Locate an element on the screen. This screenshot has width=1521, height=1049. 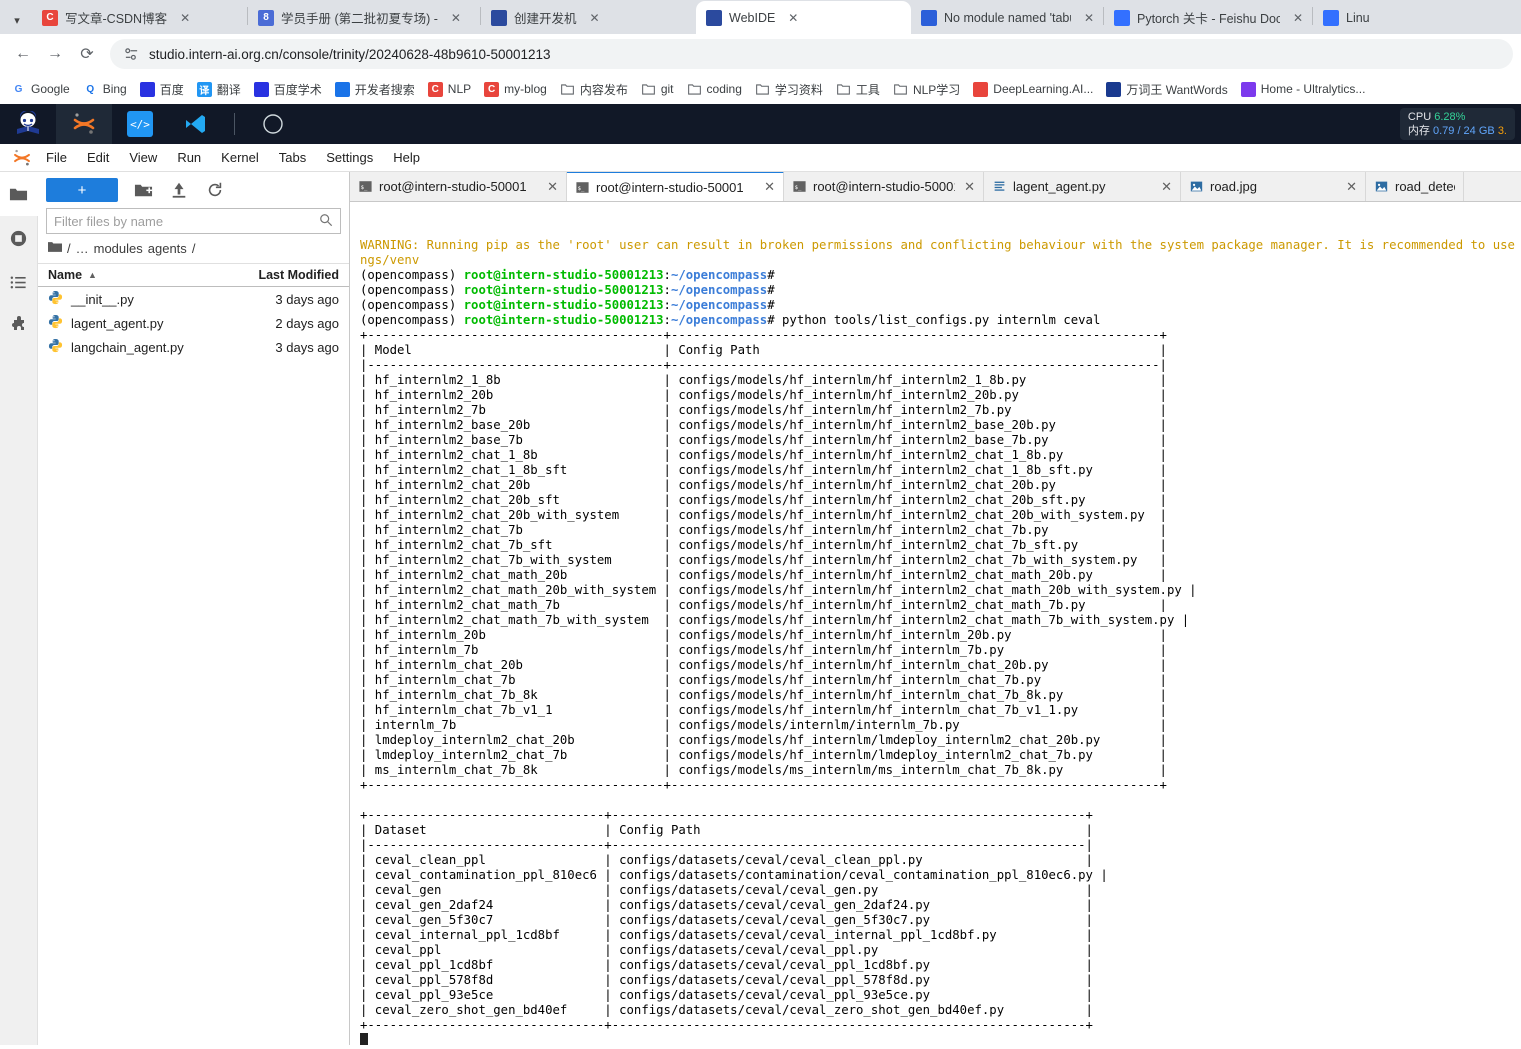
bookmark-item: 内容发布 is located at coordinates (594, 89).